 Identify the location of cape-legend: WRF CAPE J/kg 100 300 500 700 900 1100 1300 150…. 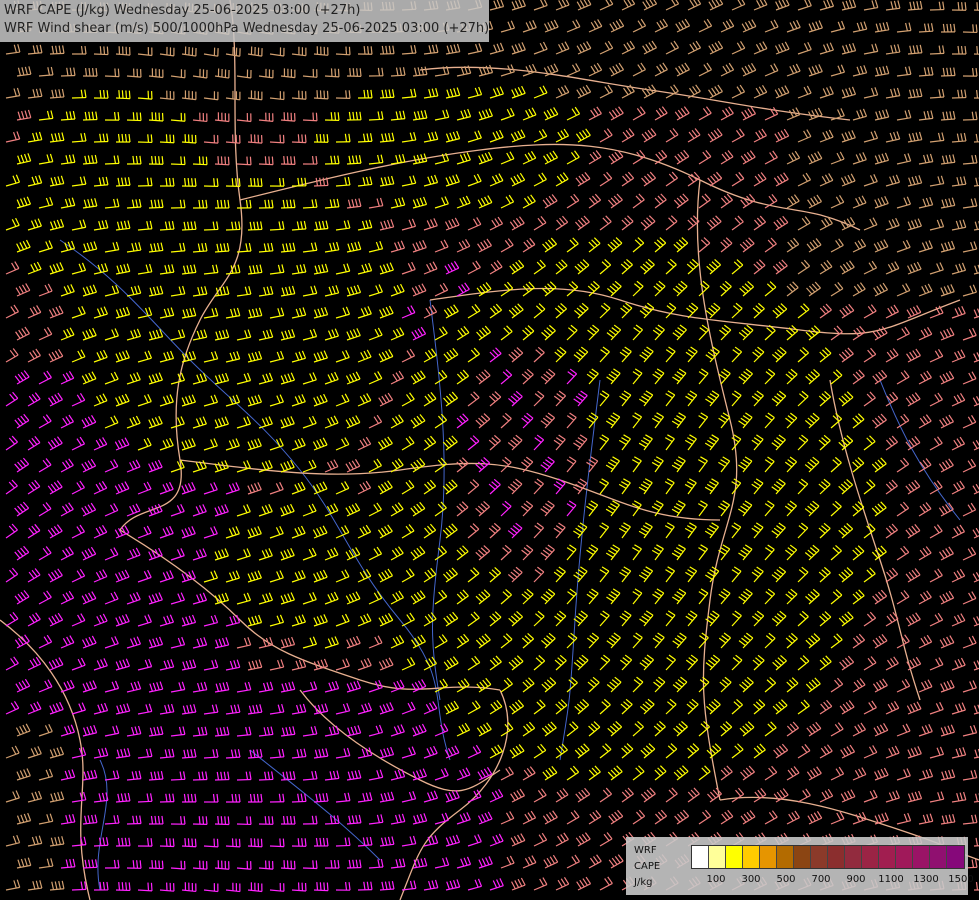
(800, 866).